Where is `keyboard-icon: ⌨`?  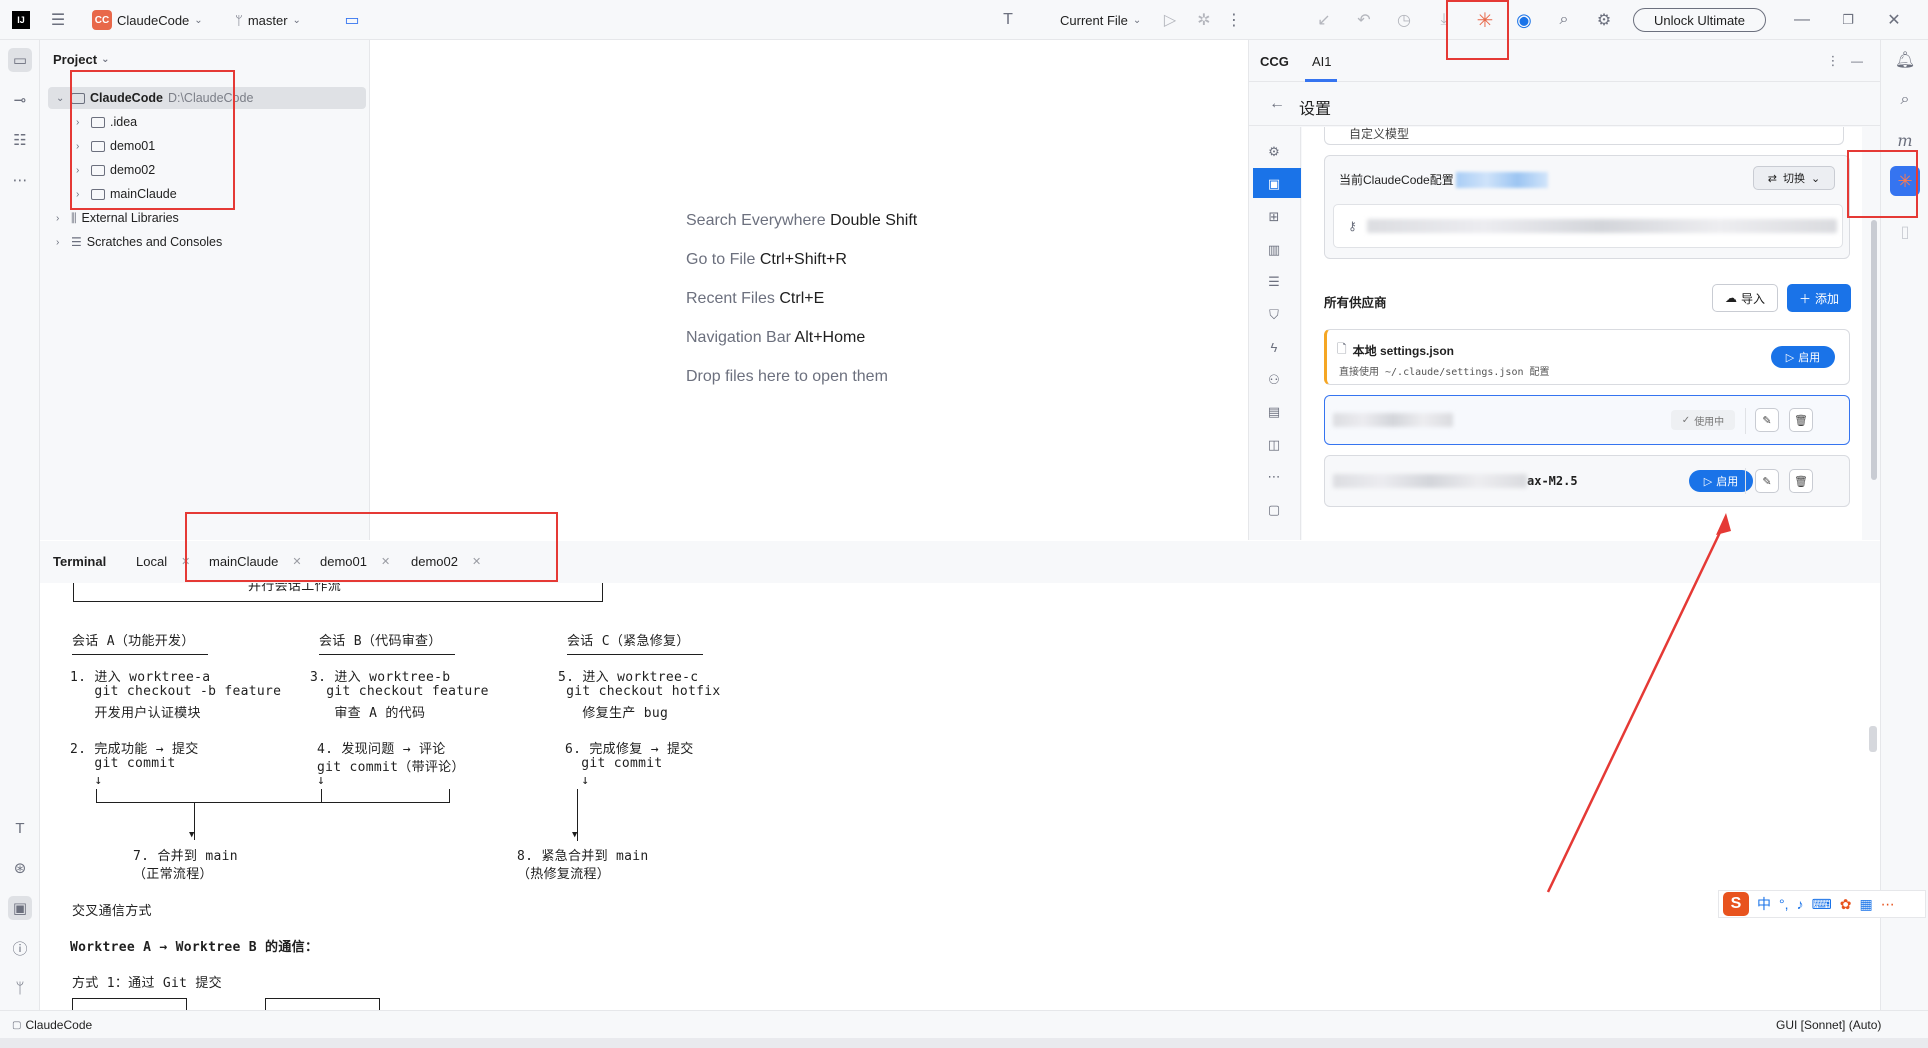
keyboard-icon: ⌨ is located at coordinates (1822, 904).